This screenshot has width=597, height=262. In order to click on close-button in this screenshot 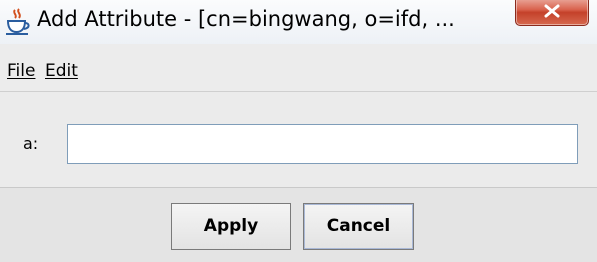, I will do `click(552, 13)`.